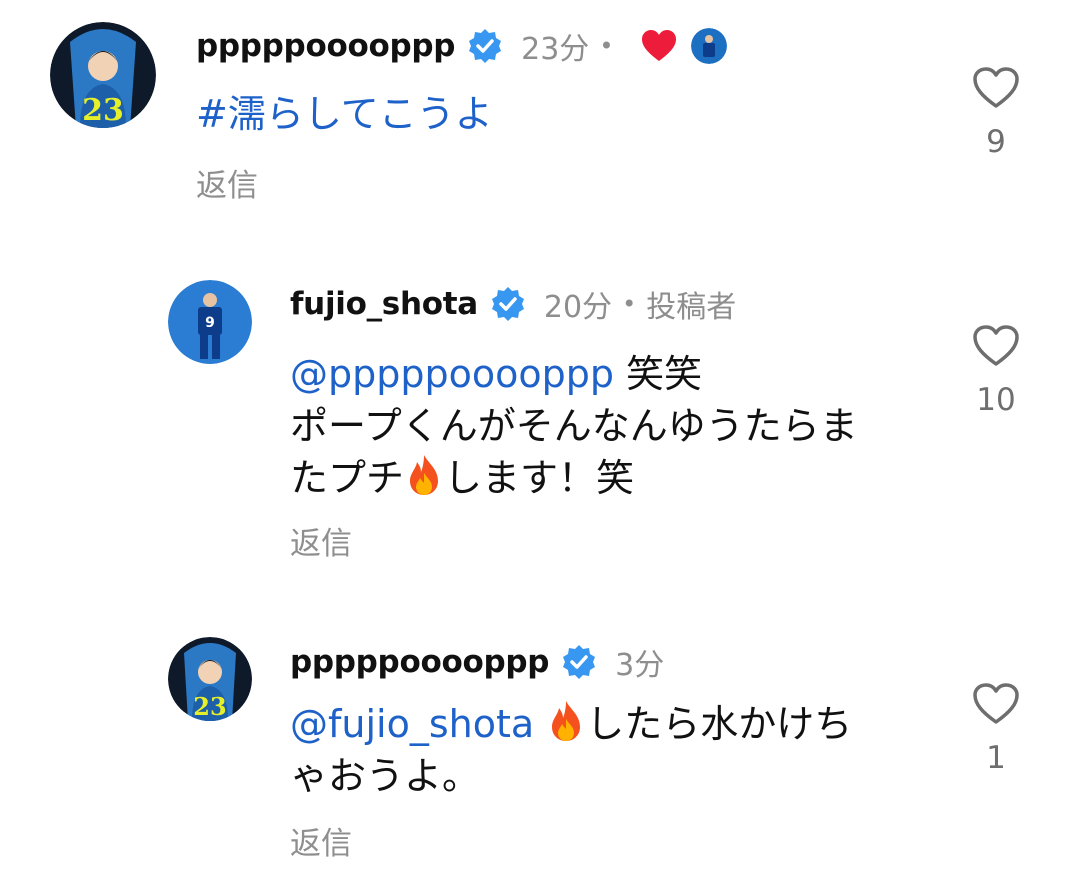 This screenshot has width=1075, height=895. What do you see at coordinates (996, 758) in the screenshot?
I see `like-count: 1` at bounding box center [996, 758].